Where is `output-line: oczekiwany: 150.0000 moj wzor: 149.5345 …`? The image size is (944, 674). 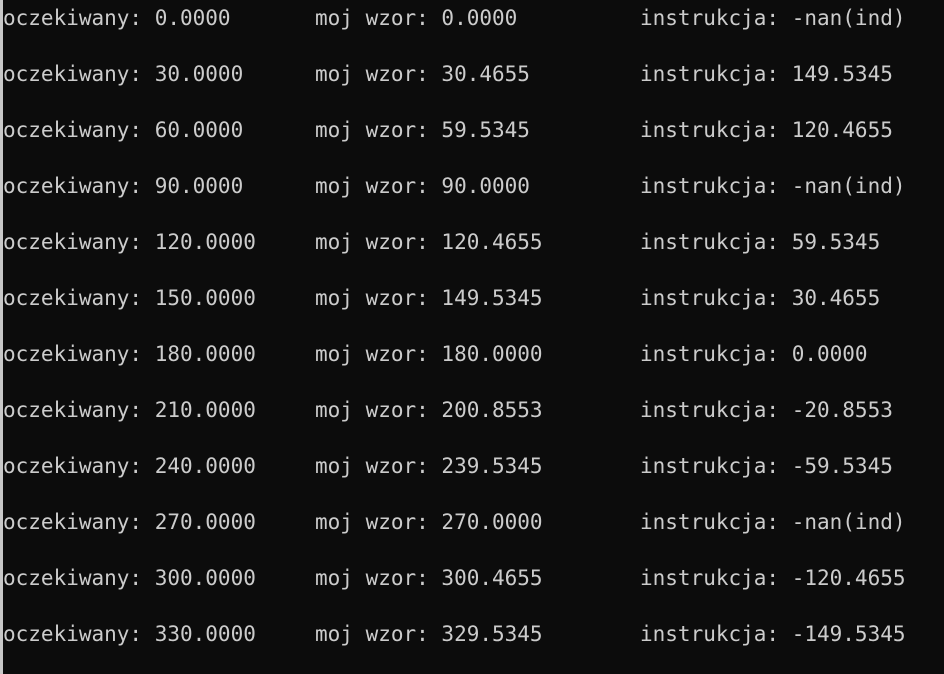 output-line: oczekiwany: 150.0000 moj wzor: 149.5345 … is located at coordinates (472, 298).